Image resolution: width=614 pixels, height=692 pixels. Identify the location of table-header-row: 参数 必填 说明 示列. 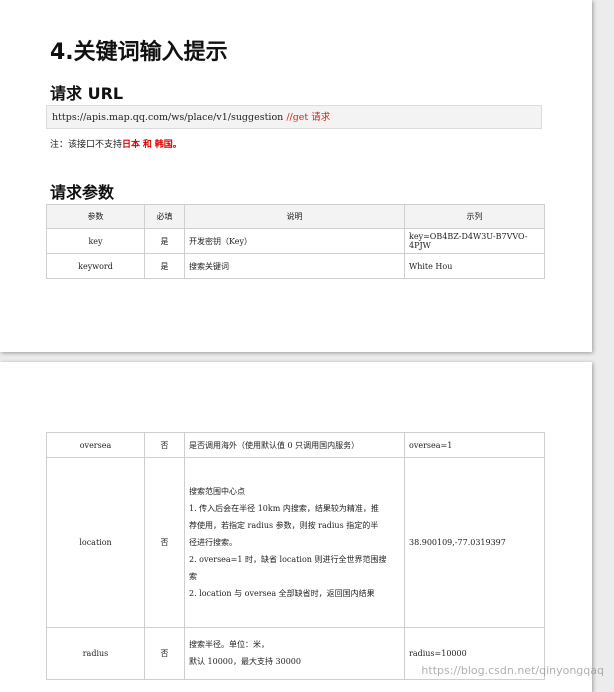
(295, 216).